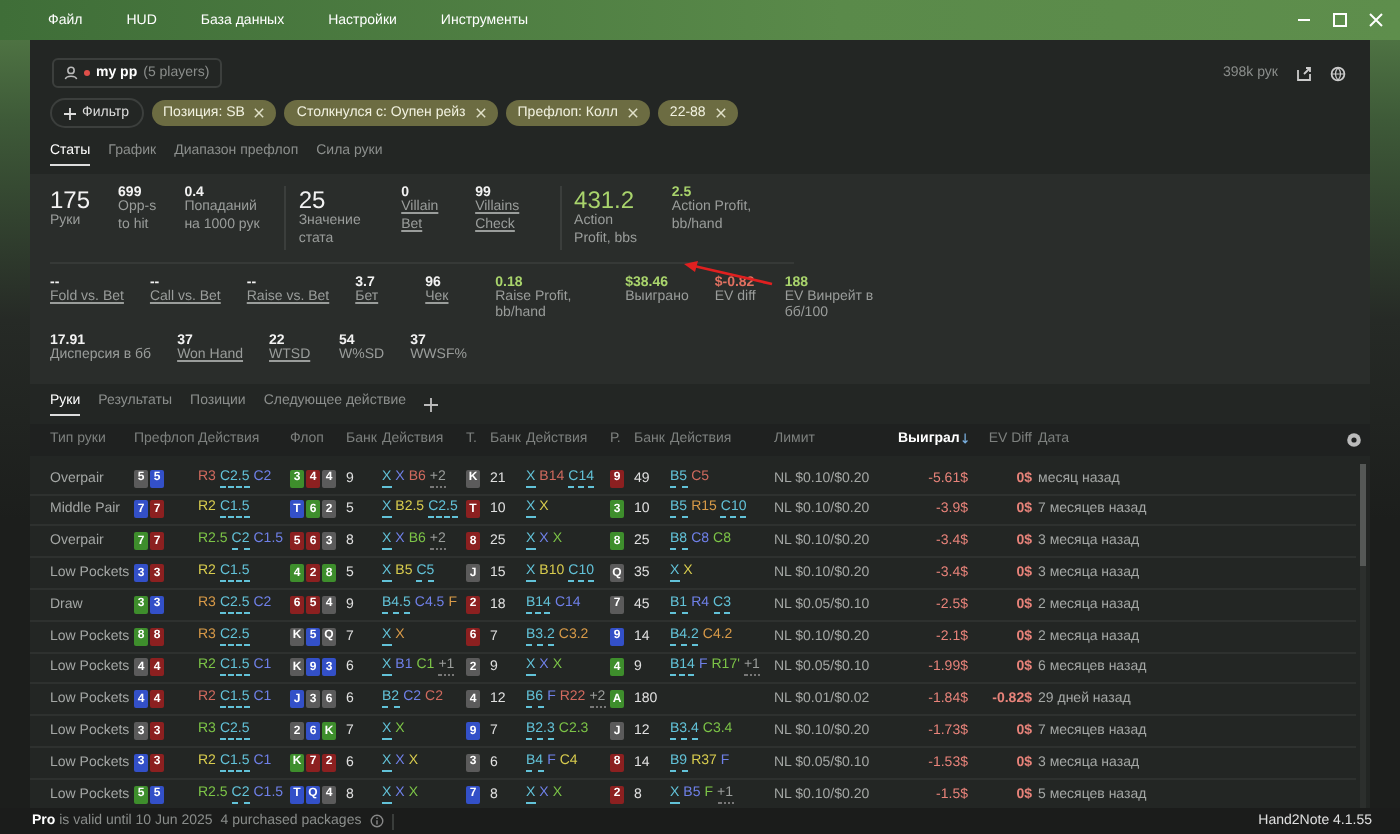 The image size is (1400, 834). Describe the element at coordinates (71, 73) in the screenshot. I see `user-icon` at that location.